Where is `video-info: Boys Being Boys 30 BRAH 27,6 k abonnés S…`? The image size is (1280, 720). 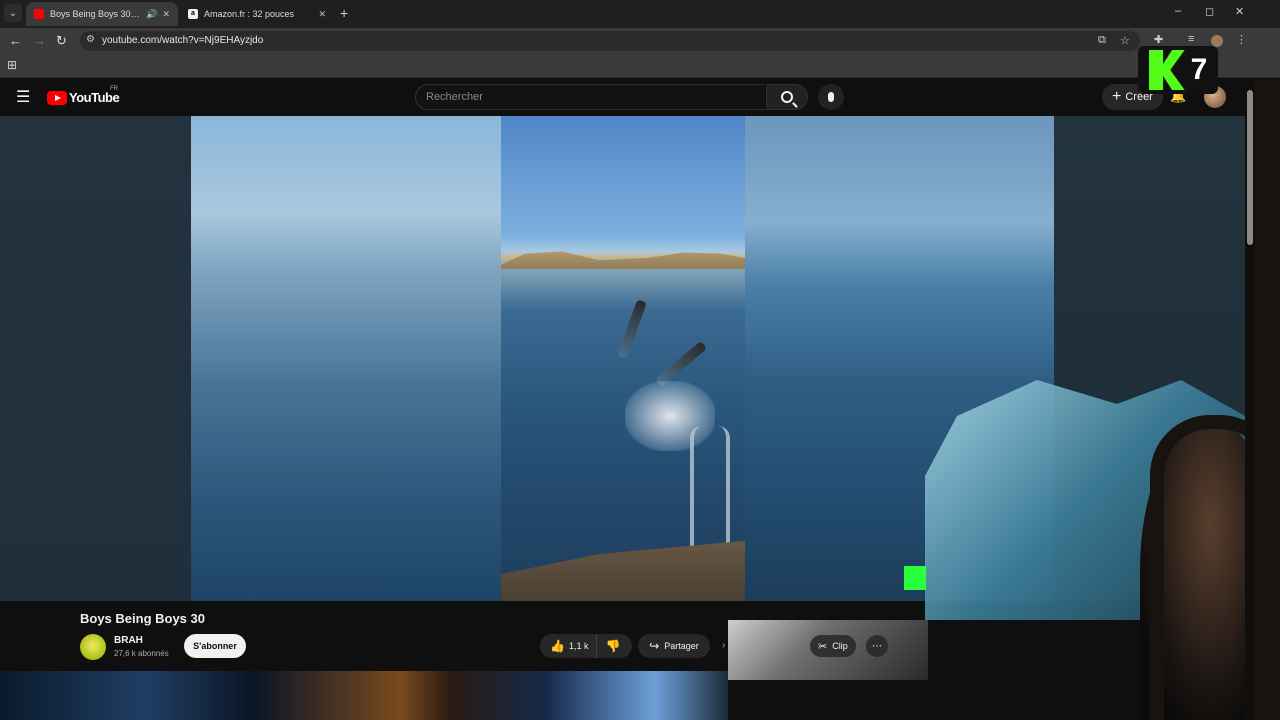
video-info: Boys Being Boys 30 BRAH 27,6 k abonnés S… is located at coordinates (364, 636).